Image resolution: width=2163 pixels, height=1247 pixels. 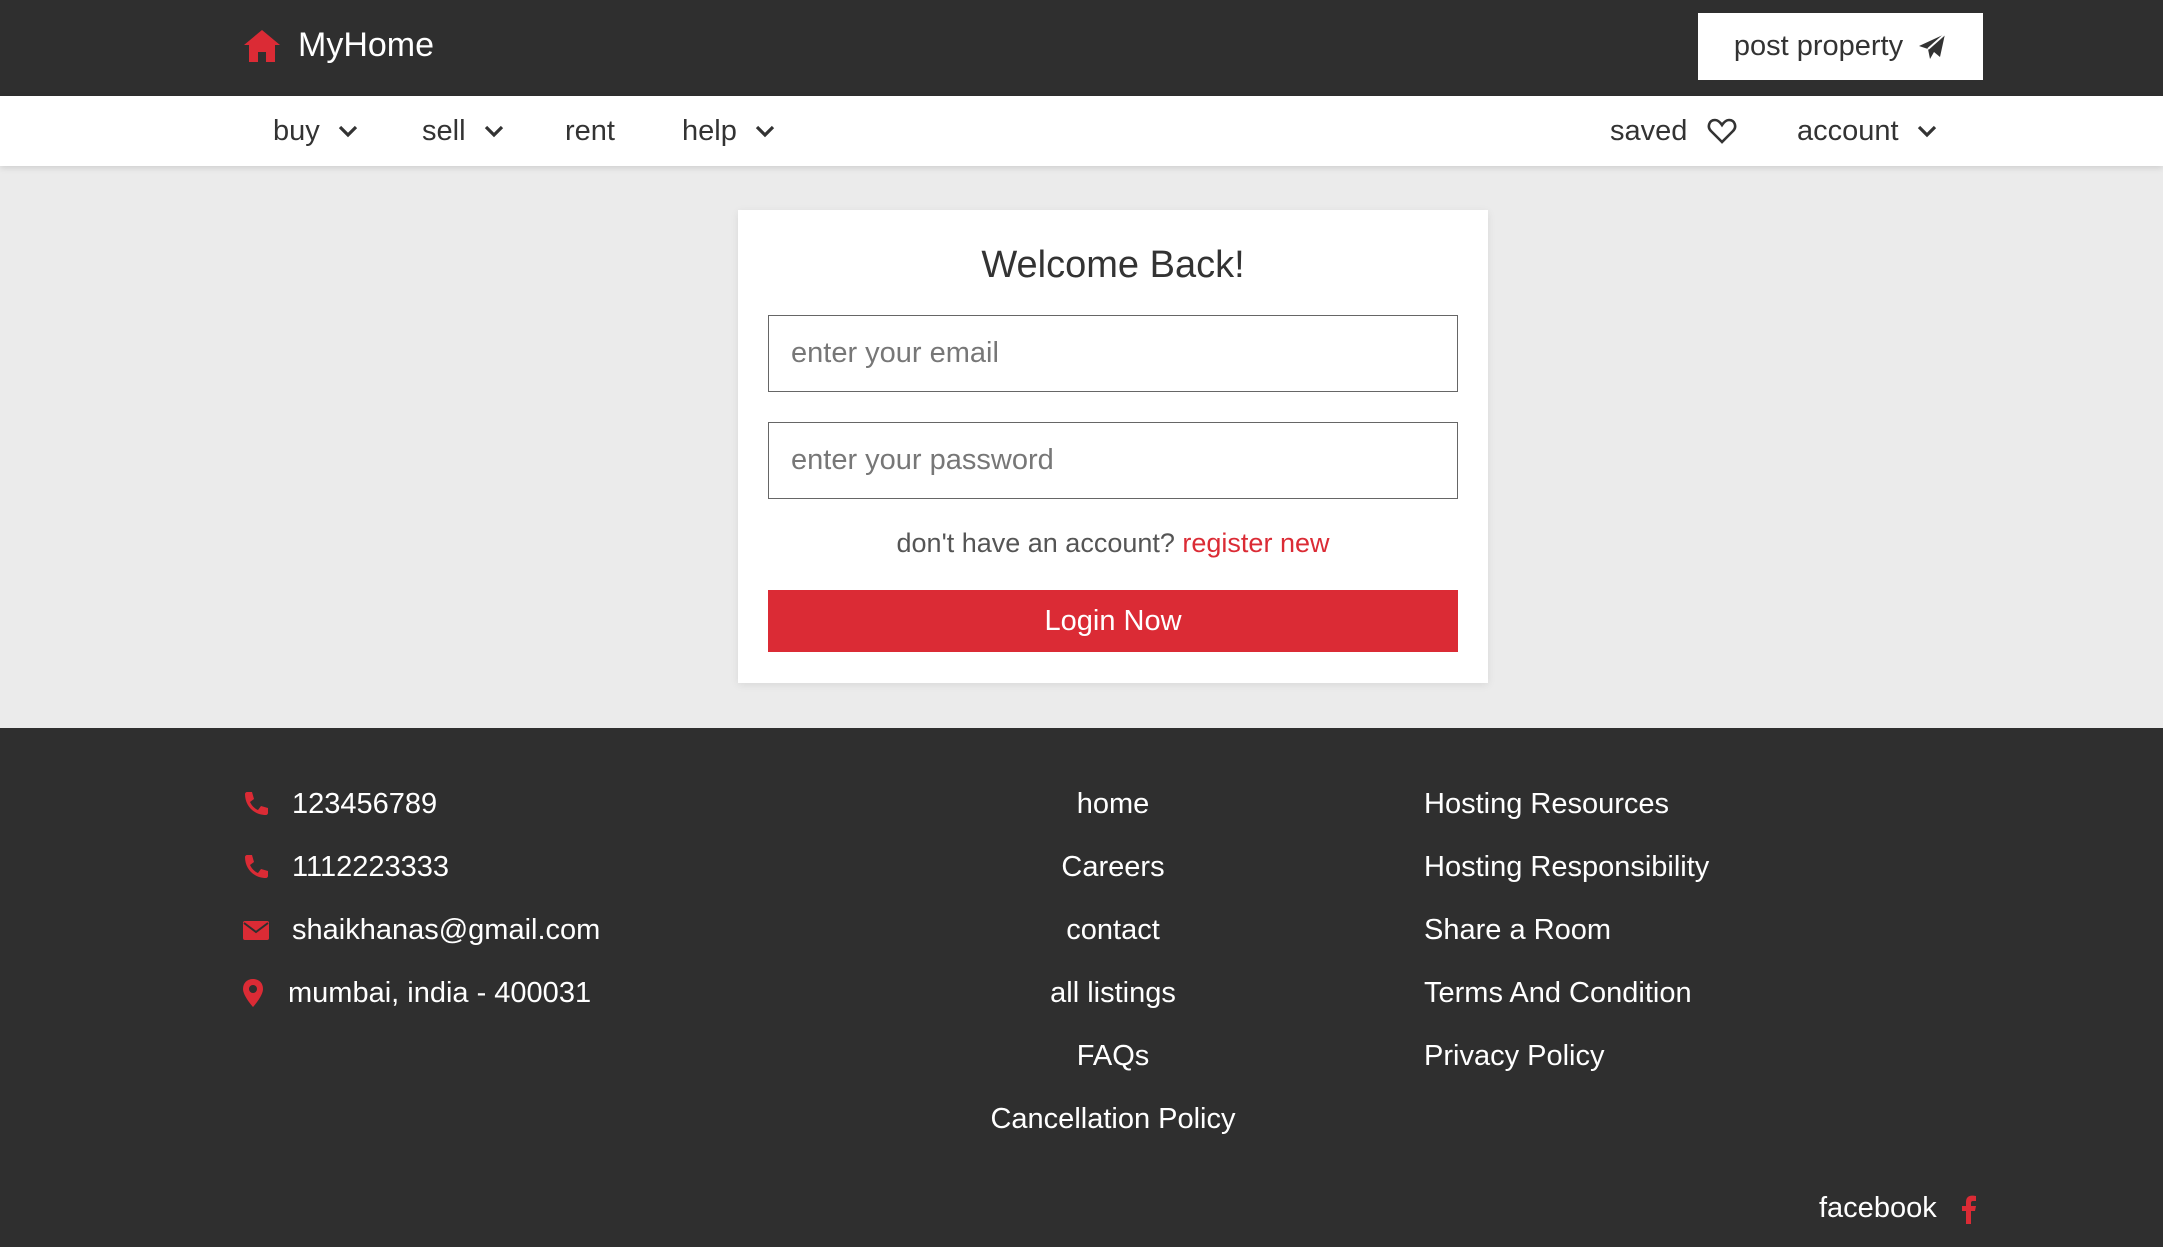 What do you see at coordinates (1878, 1208) in the screenshot?
I see `facebook-label: facebook` at bounding box center [1878, 1208].